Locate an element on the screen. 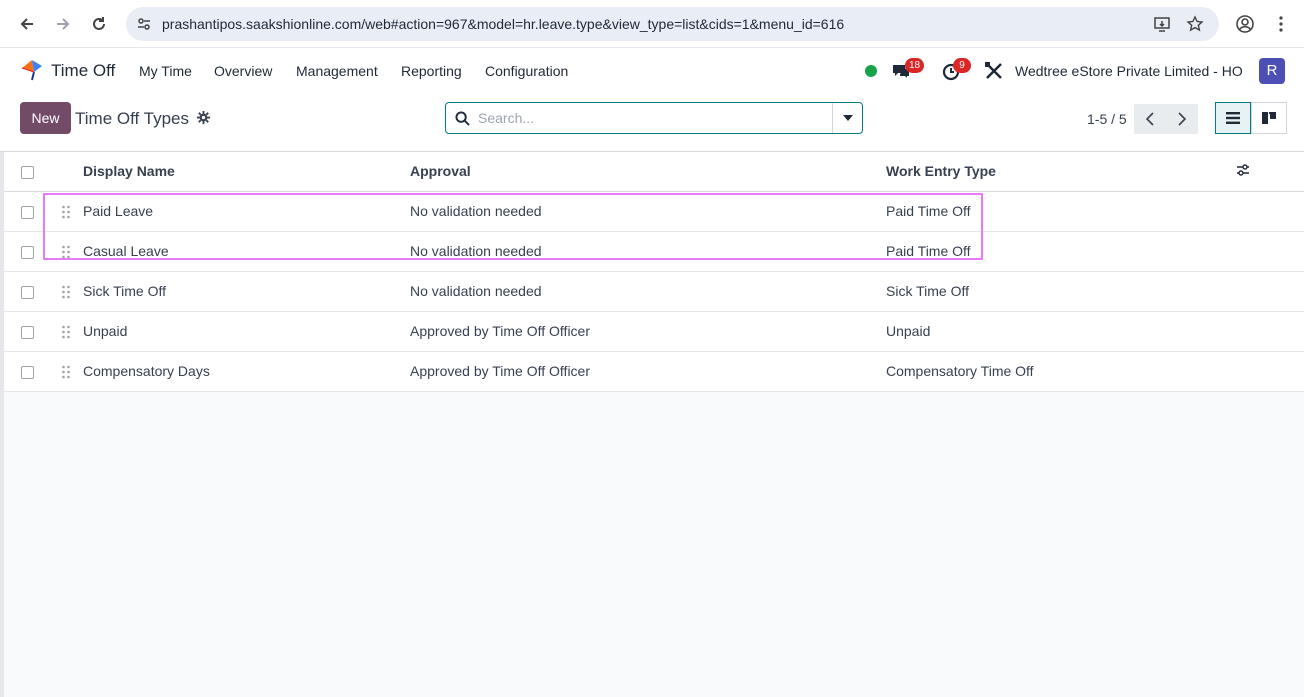 Image resolution: width=1304 pixels, height=697 pixels. kanban-view-button is located at coordinates (1269, 118).